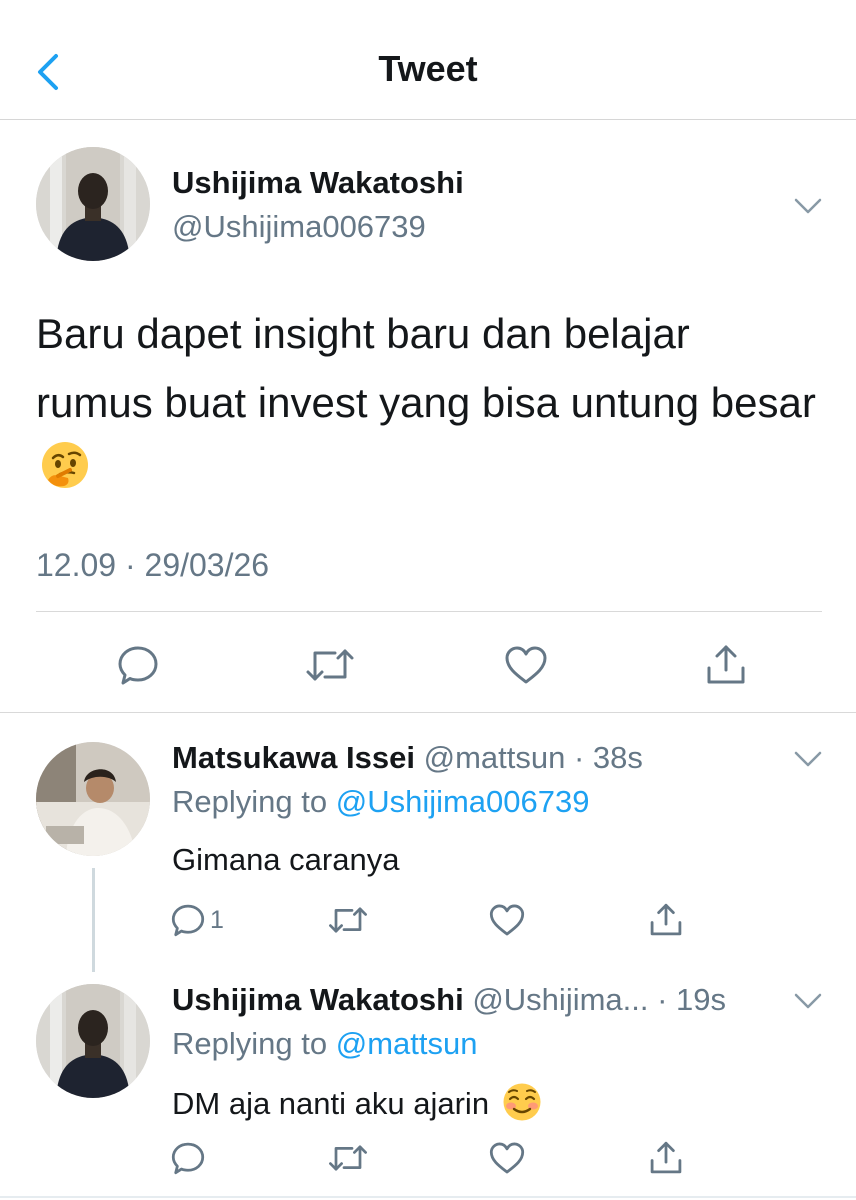  I want to click on replying-to: Replying to @mattsun, so click(324, 1044).